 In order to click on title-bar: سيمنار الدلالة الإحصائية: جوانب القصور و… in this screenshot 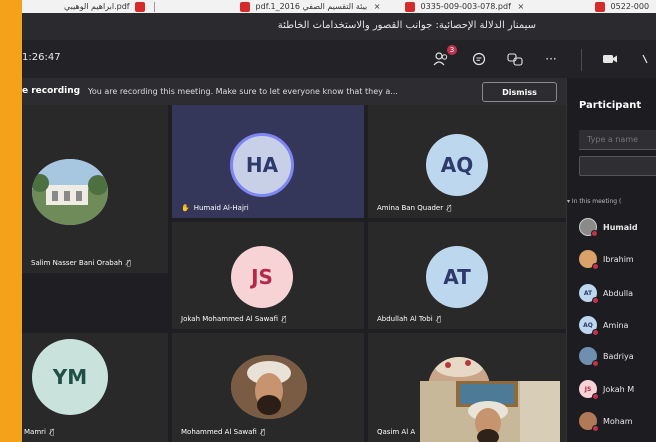, I will do `click(339, 26)`.